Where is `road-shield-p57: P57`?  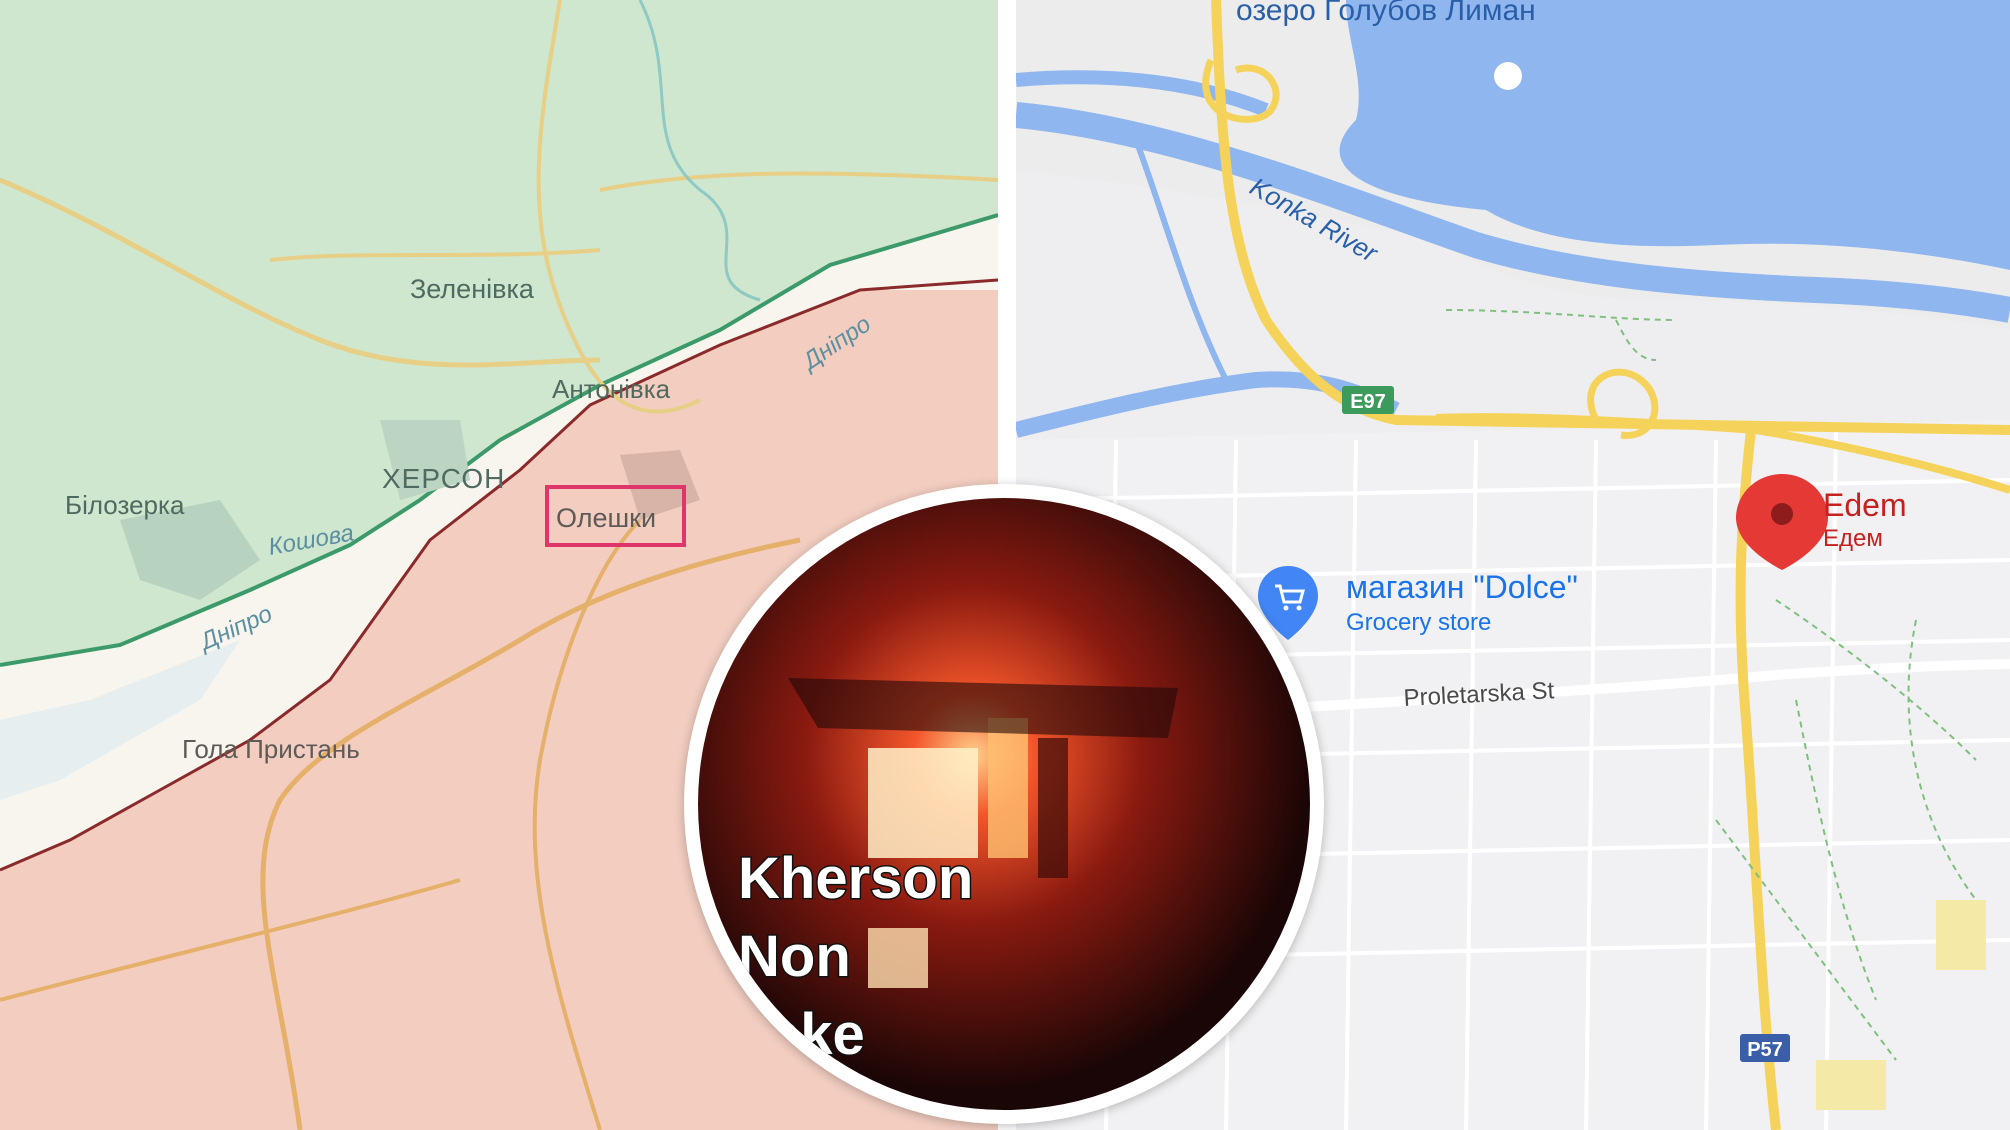
road-shield-p57: P57 is located at coordinates (1765, 1048).